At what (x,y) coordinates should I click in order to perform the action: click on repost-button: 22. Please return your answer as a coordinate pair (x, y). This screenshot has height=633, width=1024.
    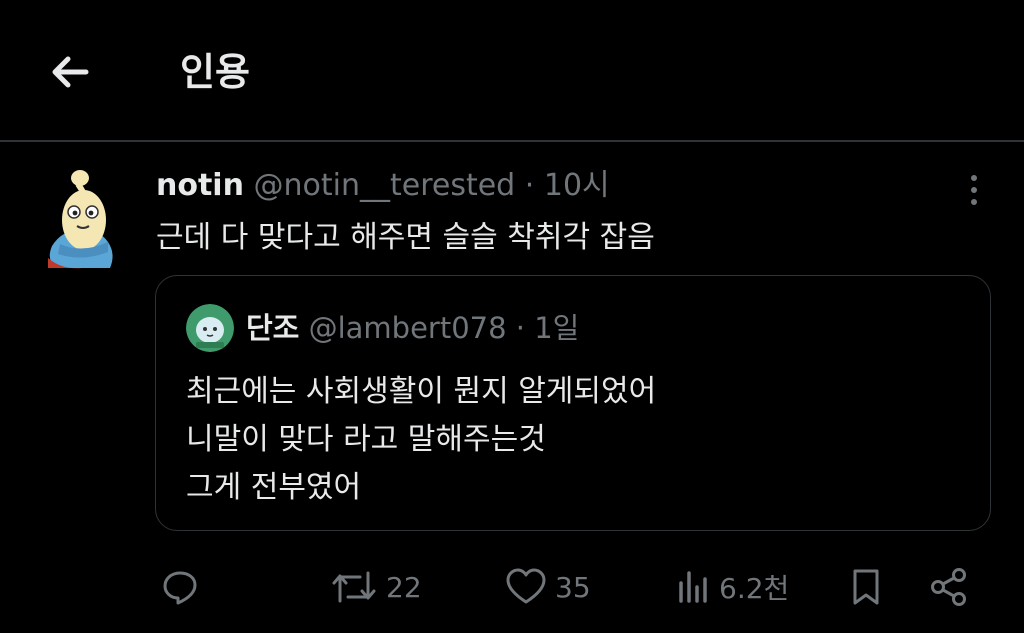
    Looking at the image, I should click on (376, 587).